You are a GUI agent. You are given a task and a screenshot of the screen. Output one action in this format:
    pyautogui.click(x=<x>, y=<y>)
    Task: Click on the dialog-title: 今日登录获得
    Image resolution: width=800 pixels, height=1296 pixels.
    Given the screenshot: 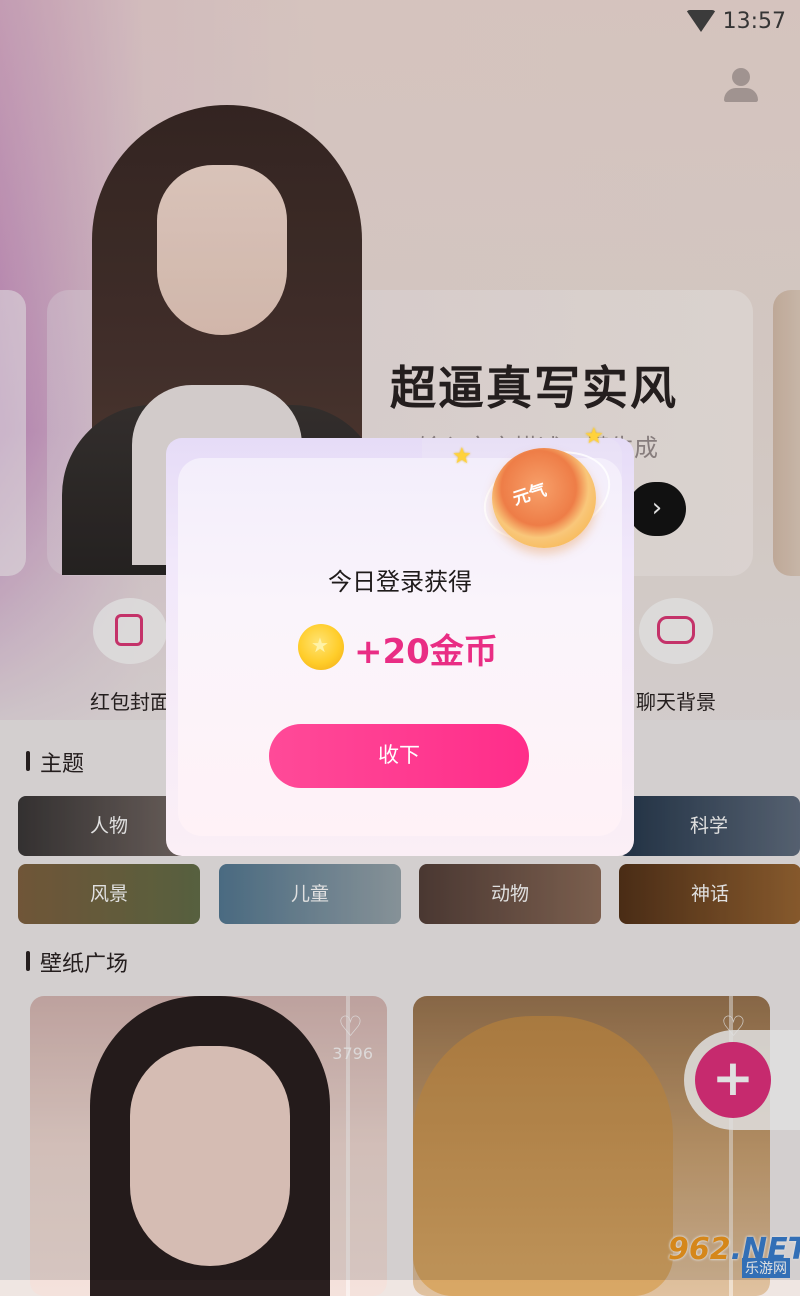 What is the action you would take?
    pyautogui.click(x=400, y=582)
    